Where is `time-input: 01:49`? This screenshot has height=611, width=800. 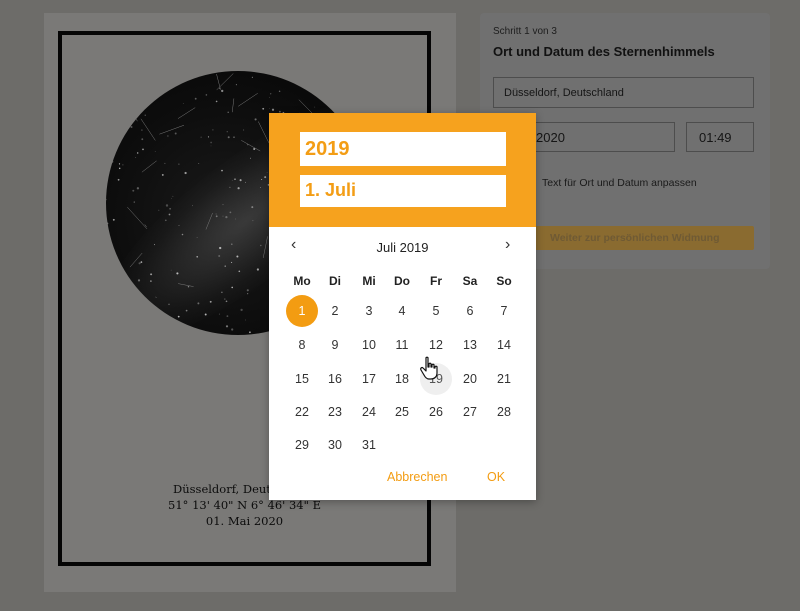 time-input: 01:49 is located at coordinates (720, 137).